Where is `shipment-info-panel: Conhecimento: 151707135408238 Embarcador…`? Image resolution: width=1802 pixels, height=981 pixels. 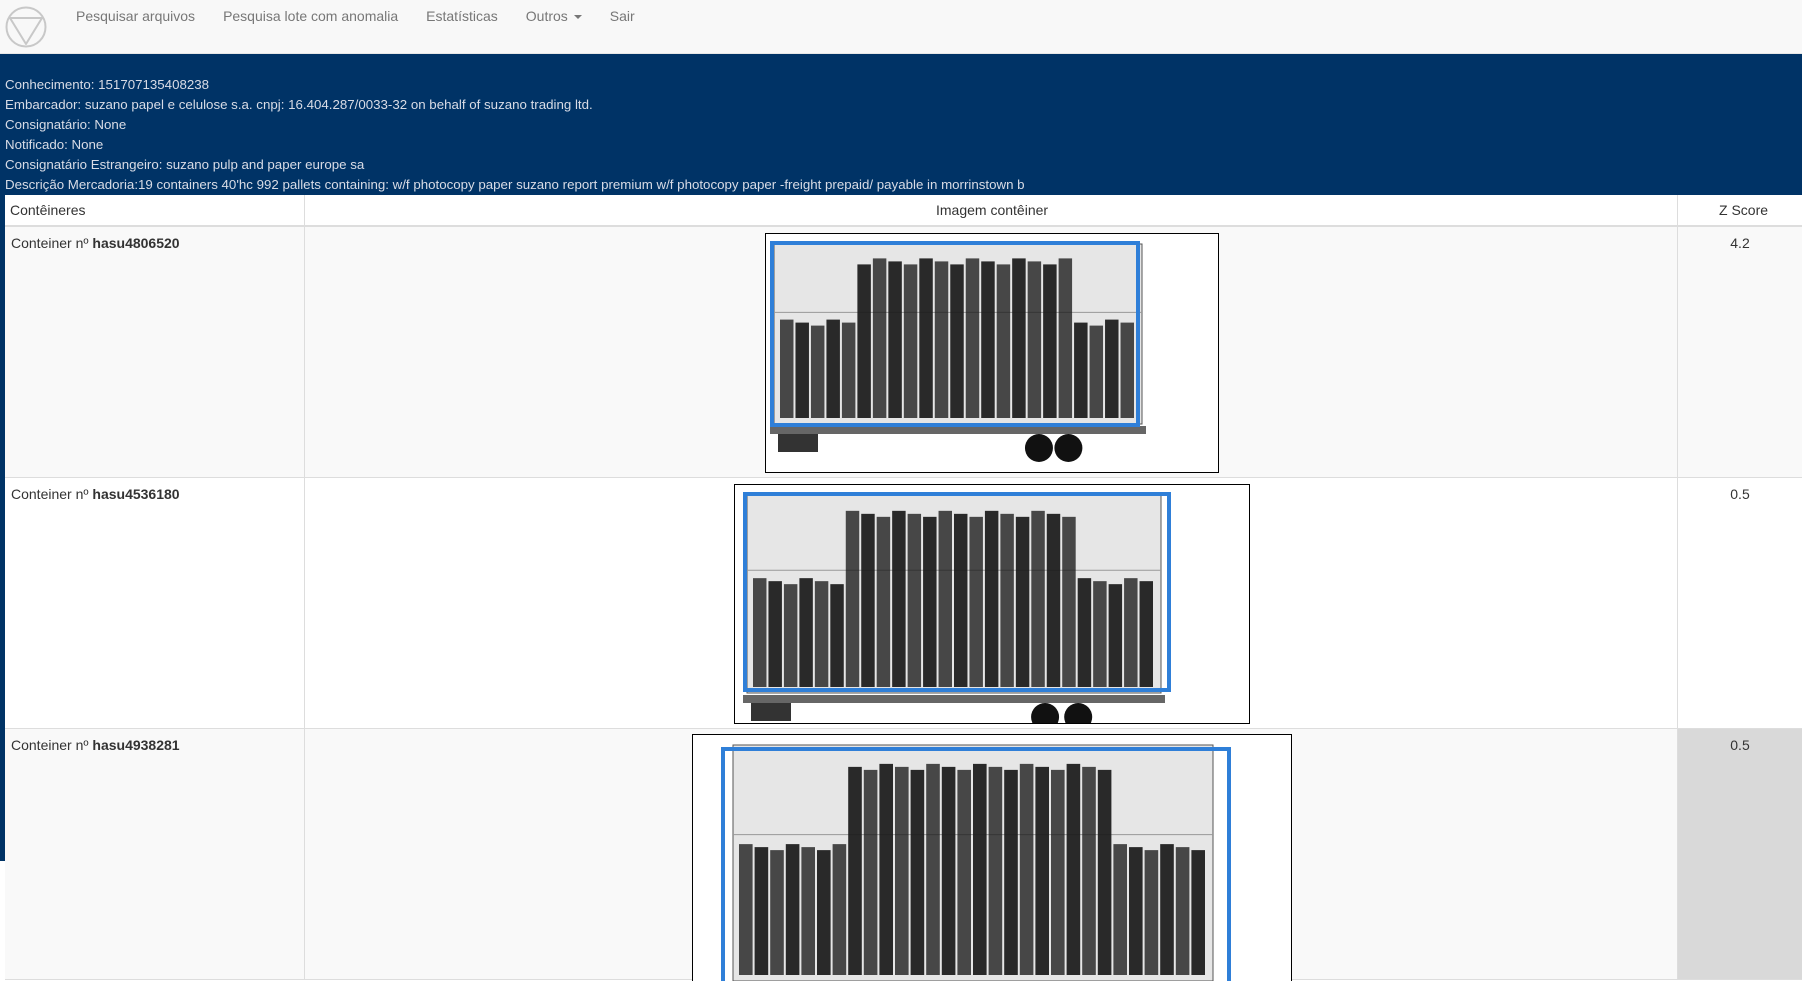 shipment-info-panel: Conhecimento: 151707135408238 Embarcador… is located at coordinates (901, 124).